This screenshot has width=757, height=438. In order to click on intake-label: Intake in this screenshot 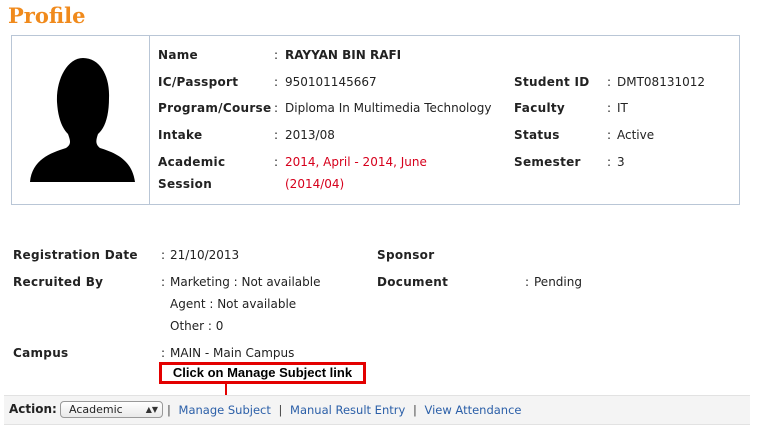, I will do `click(180, 135)`.